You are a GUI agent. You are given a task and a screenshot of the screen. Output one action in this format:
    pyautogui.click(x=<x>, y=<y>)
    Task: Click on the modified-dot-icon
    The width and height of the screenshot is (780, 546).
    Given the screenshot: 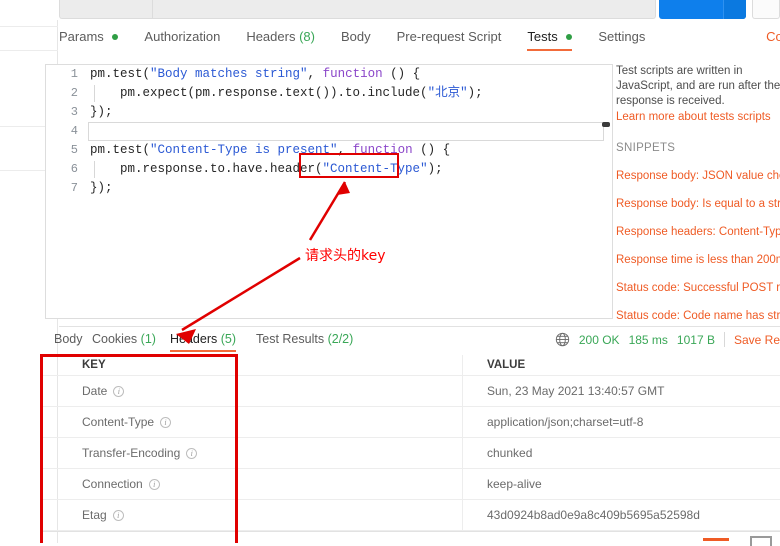 What is the action you would take?
    pyautogui.click(x=569, y=37)
    